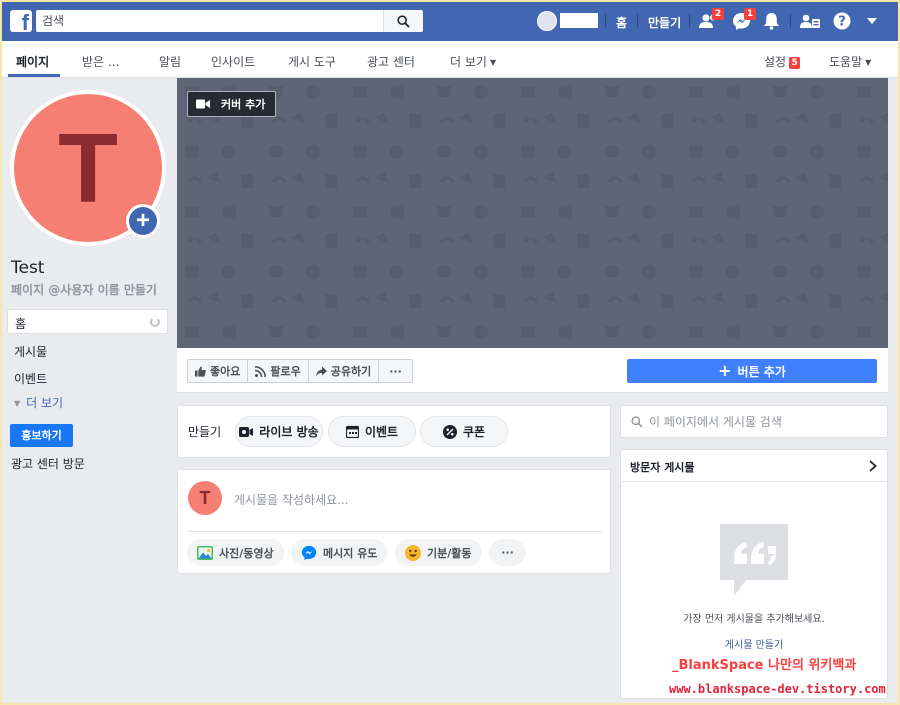  I want to click on tab-publishing-tools: 게시 도구, so click(312, 61).